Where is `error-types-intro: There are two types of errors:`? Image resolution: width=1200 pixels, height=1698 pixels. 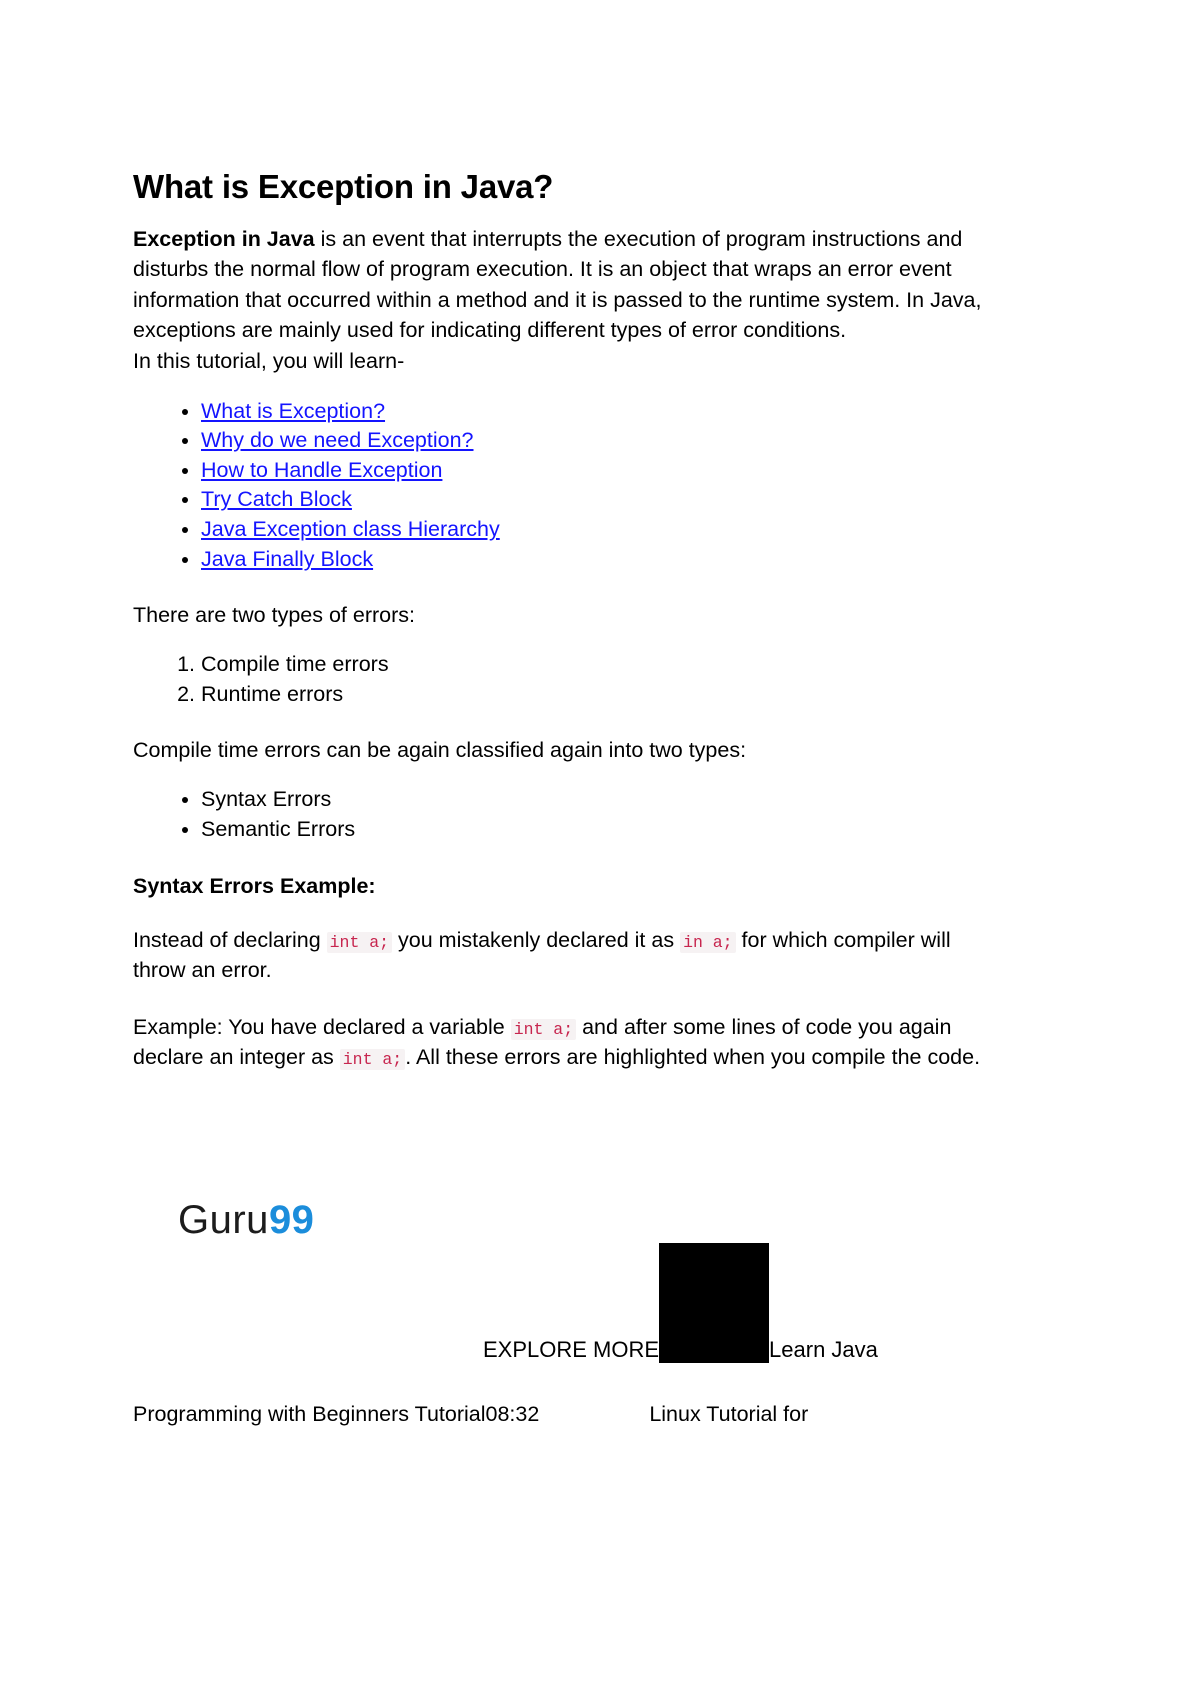
error-types-intro: There are two types of errors: is located at coordinates (274, 615).